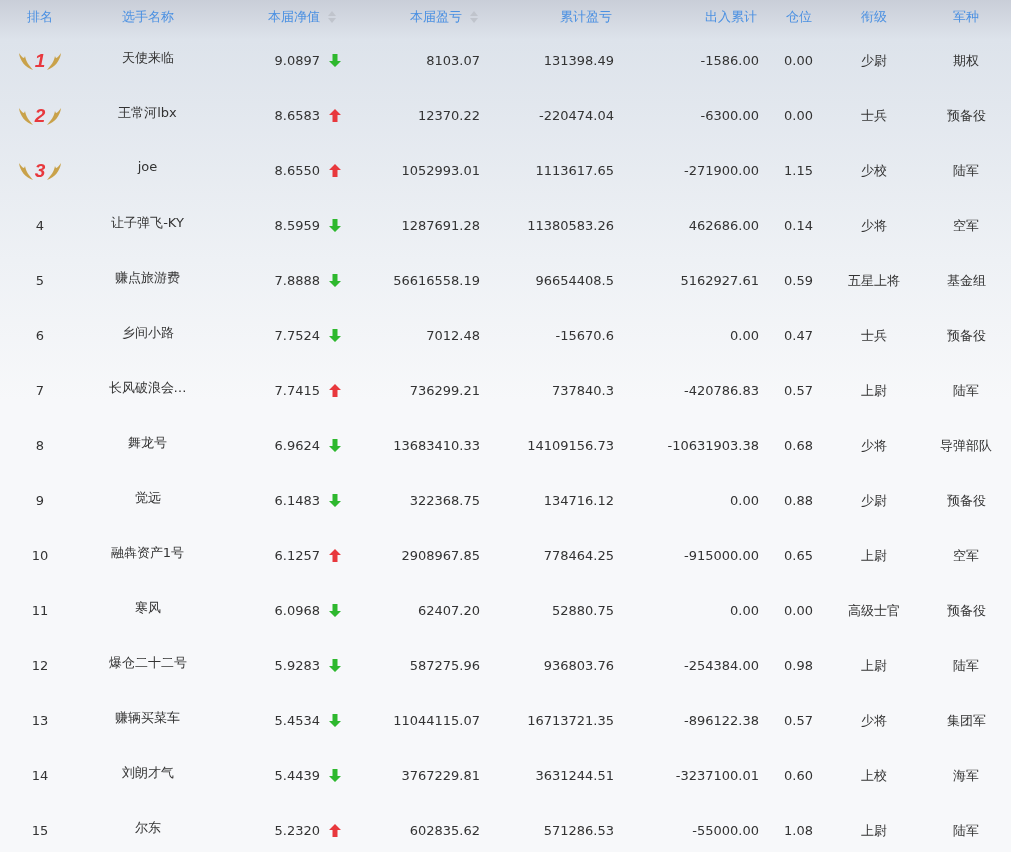 The height and width of the screenshot is (852, 1011). Describe the element at coordinates (444, 830) in the screenshot. I see `period-profit: 602835.62` at that location.